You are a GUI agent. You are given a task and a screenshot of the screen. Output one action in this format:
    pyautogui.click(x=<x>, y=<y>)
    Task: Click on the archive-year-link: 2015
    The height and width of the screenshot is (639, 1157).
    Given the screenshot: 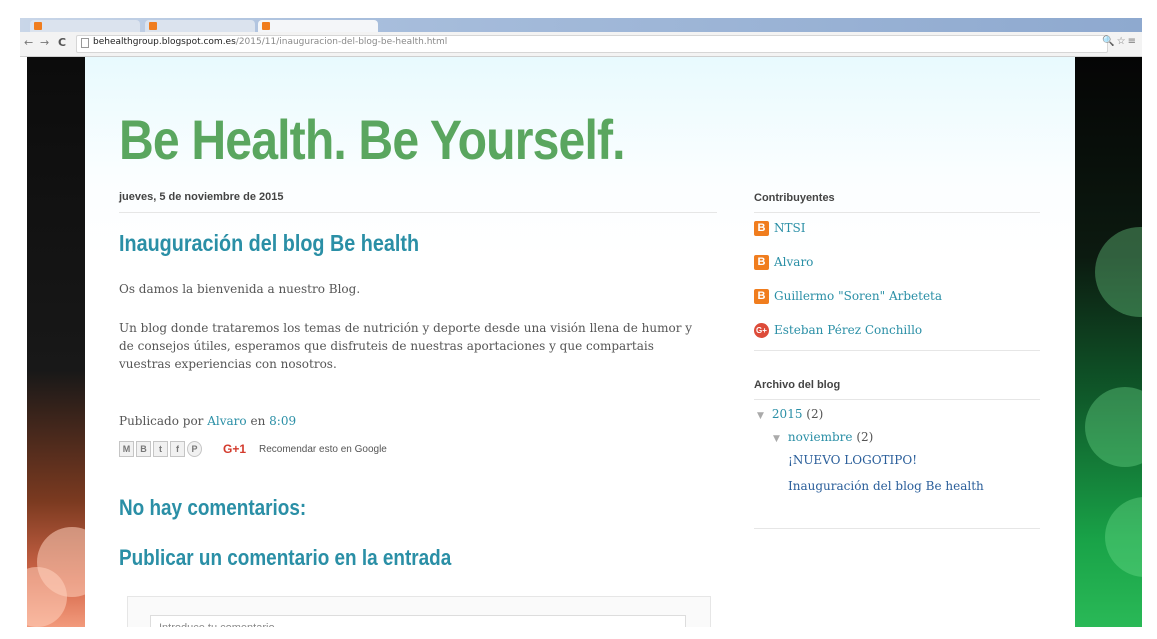 What is the action you would take?
    pyautogui.click(x=787, y=414)
    